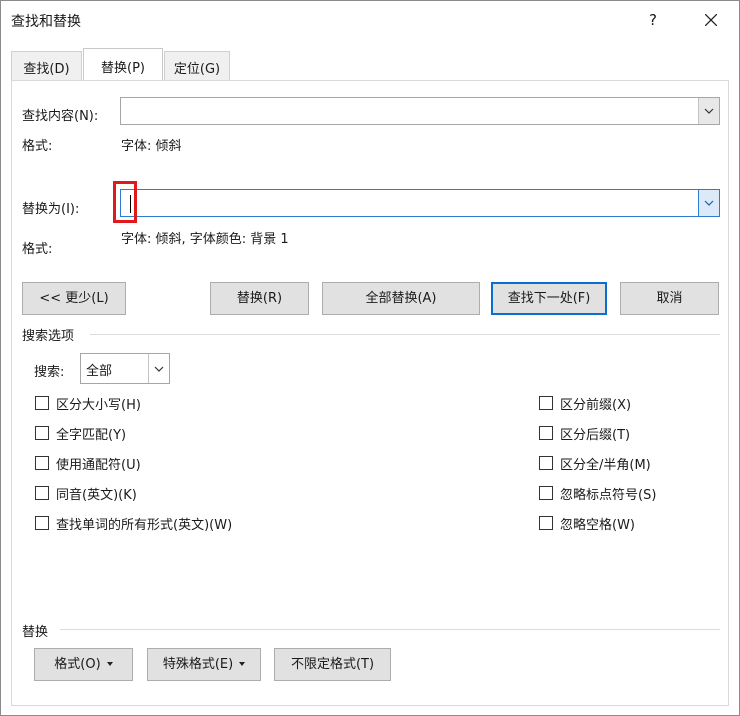  I want to click on whole-word-checkbox, so click(42, 433).